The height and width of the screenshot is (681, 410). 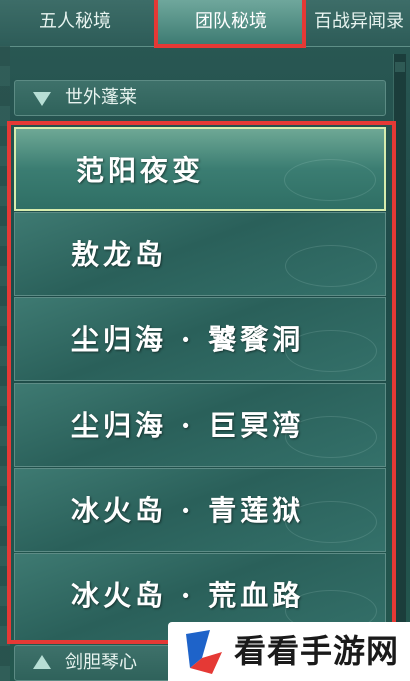 I want to click on category-label: 剑胆琴心, so click(x=101, y=662).